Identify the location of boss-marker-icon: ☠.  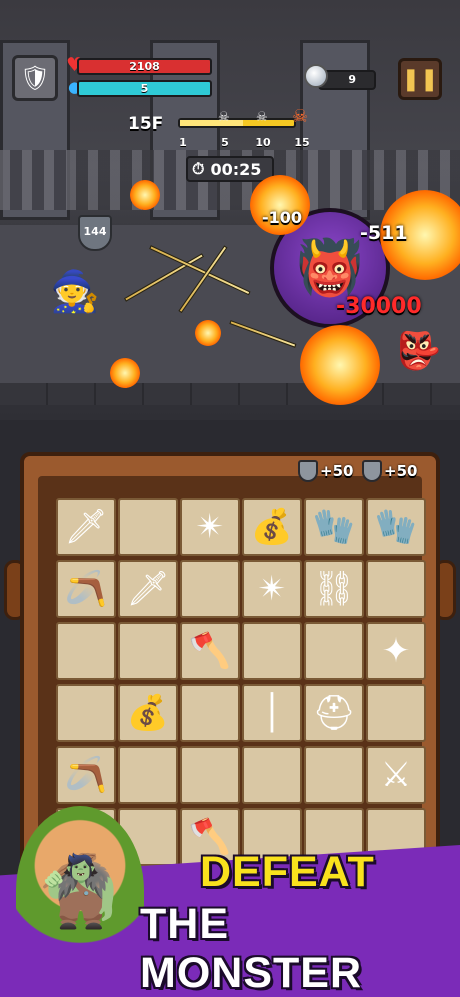
(300, 116).